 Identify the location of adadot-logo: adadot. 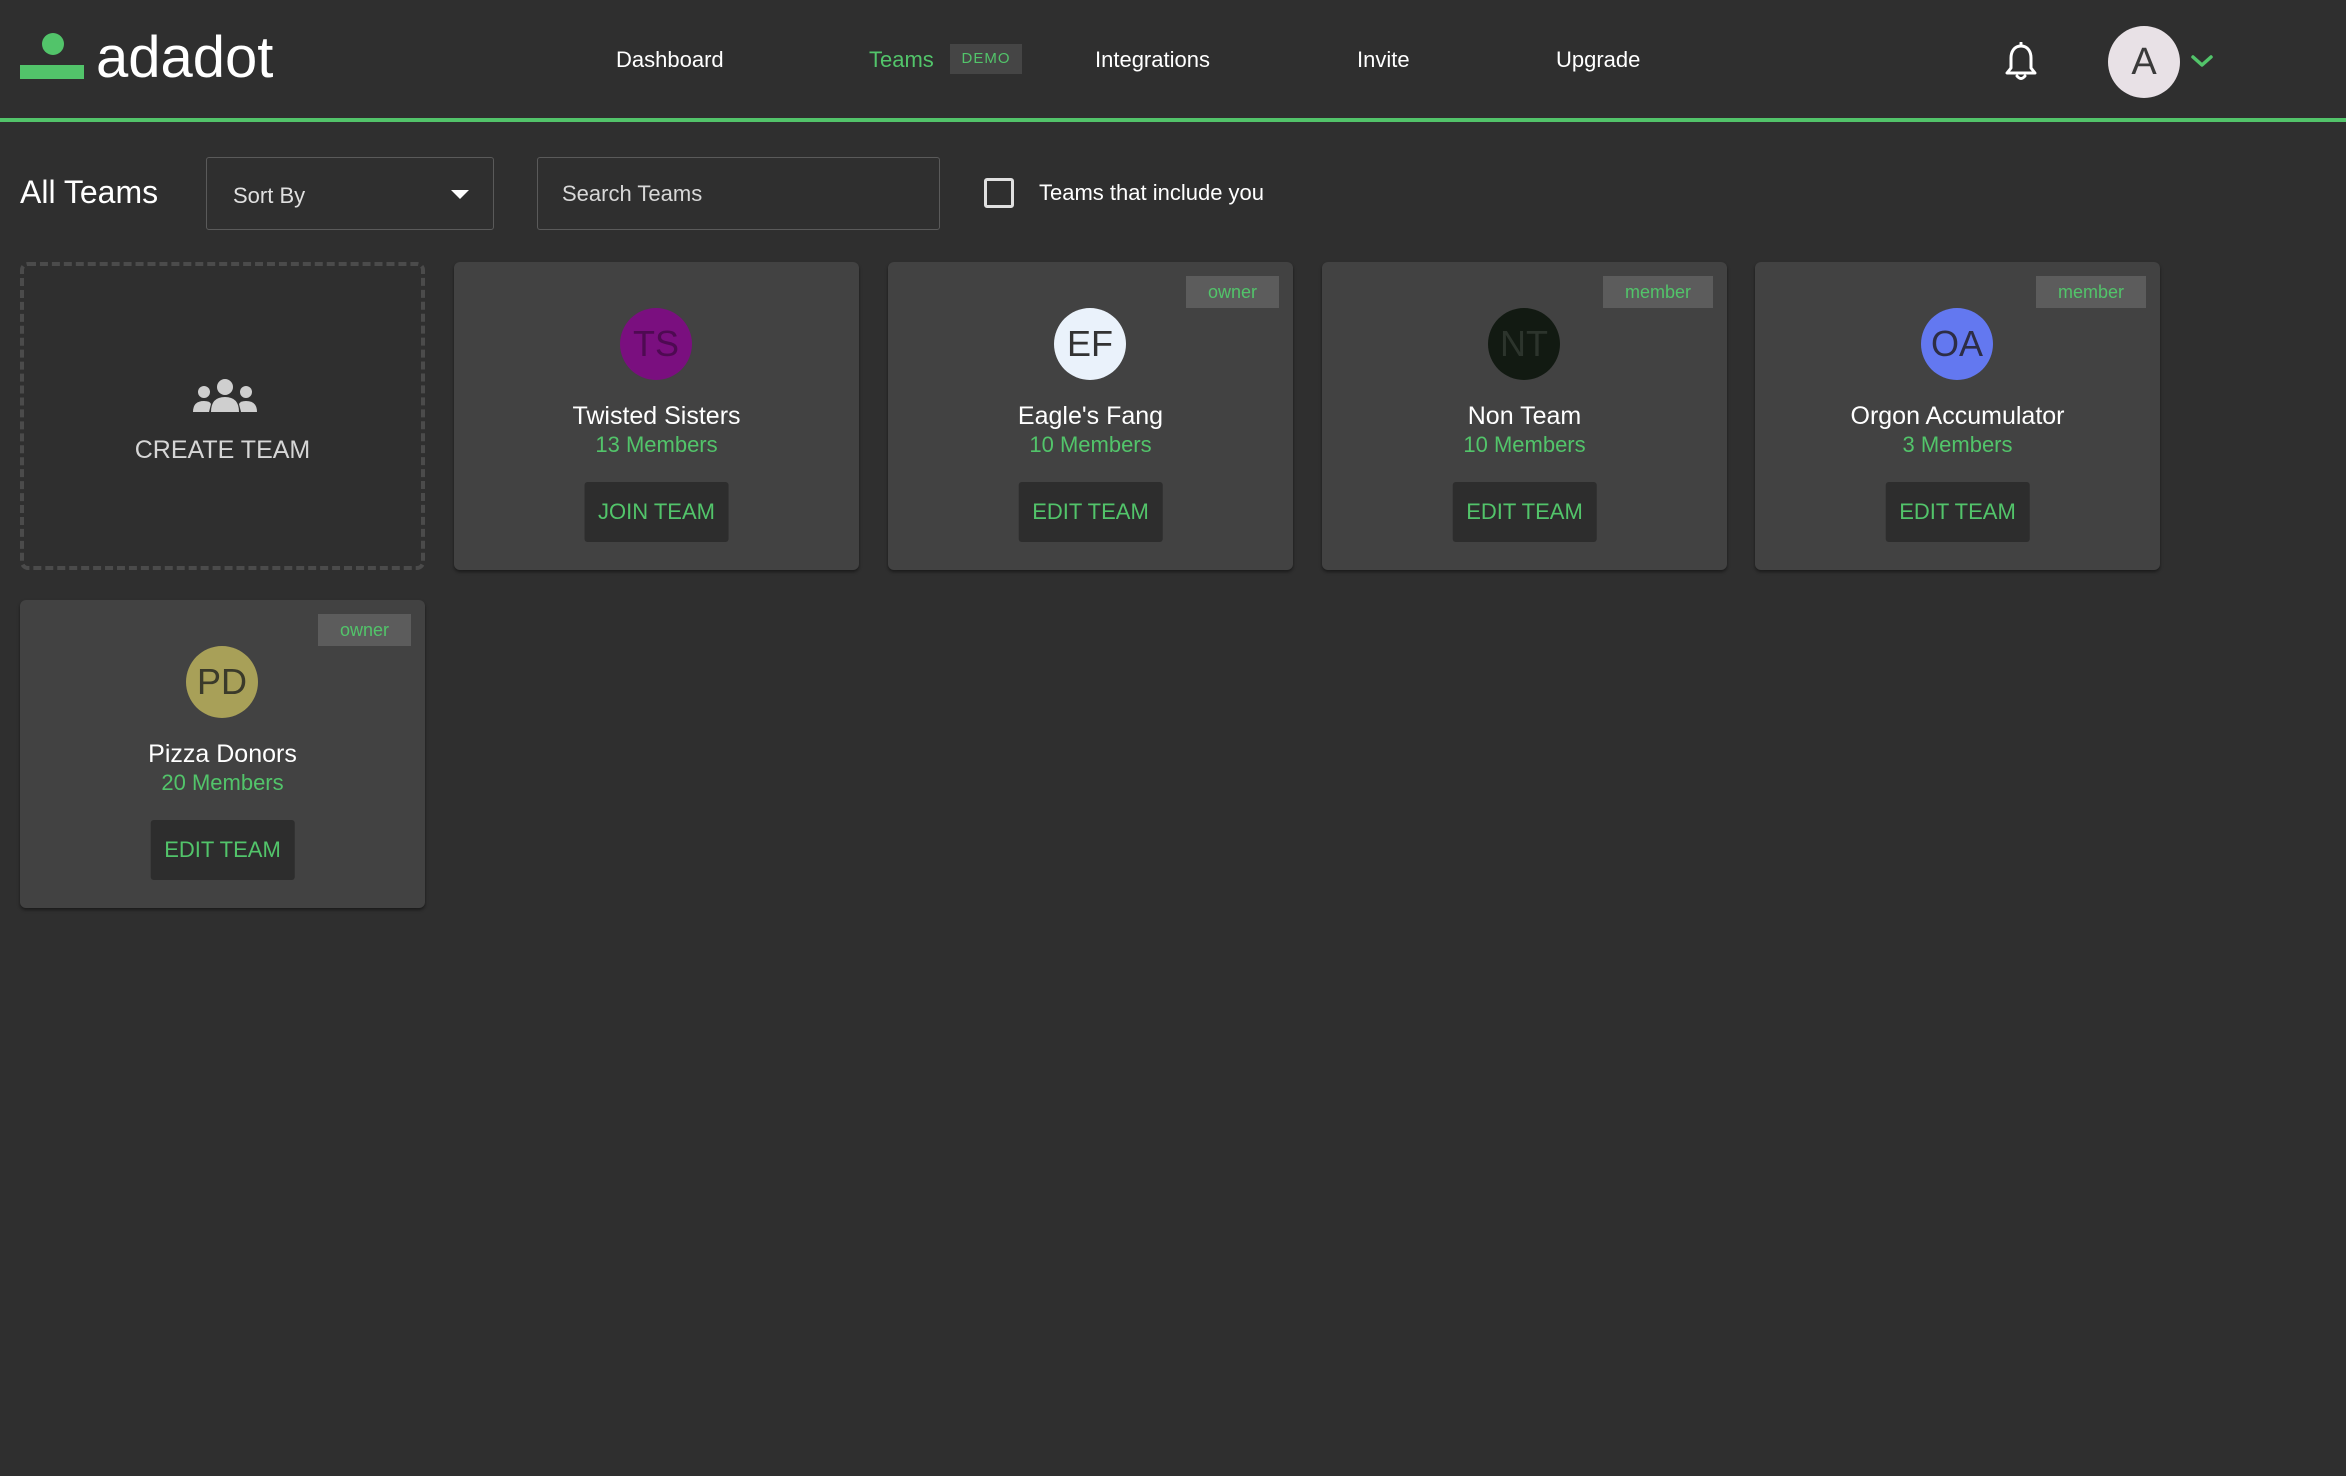
(146, 58).